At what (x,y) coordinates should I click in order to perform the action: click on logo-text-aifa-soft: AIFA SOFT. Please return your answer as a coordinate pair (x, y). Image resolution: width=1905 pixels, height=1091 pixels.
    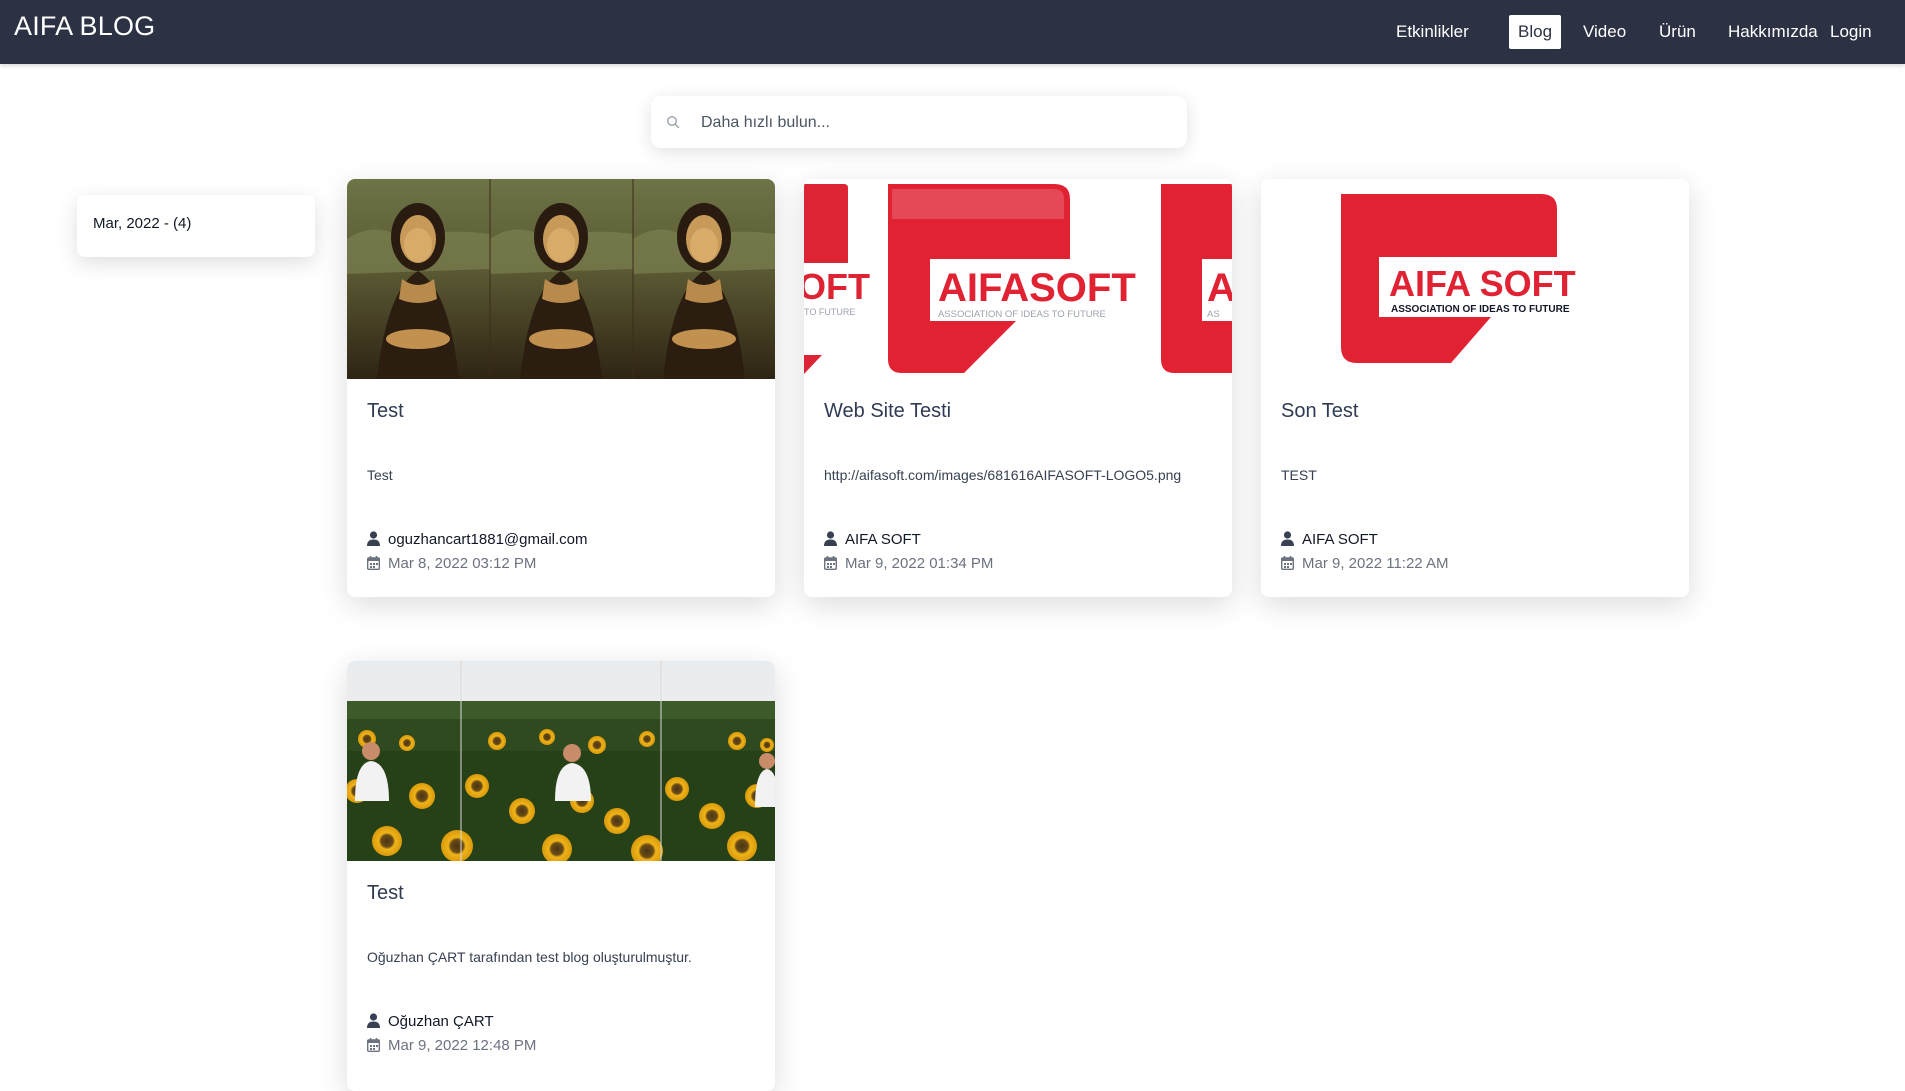
    Looking at the image, I should click on (1482, 283).